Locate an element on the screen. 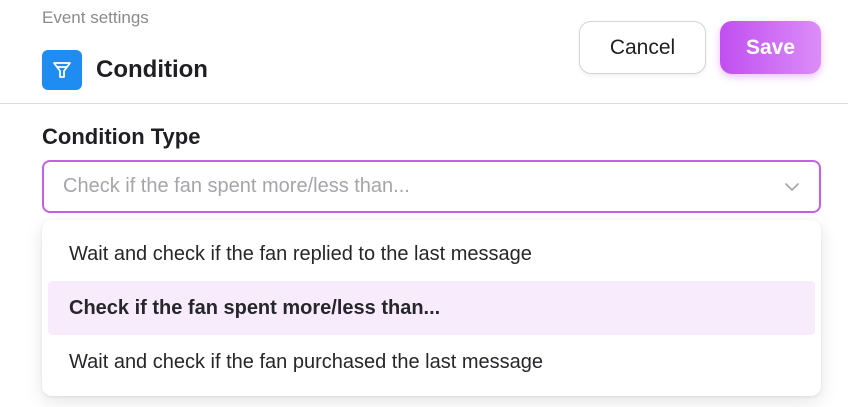 Image resolution: width=858 pixels, height=407 pixels. save-button: Save is located at coordinates (770, 47).